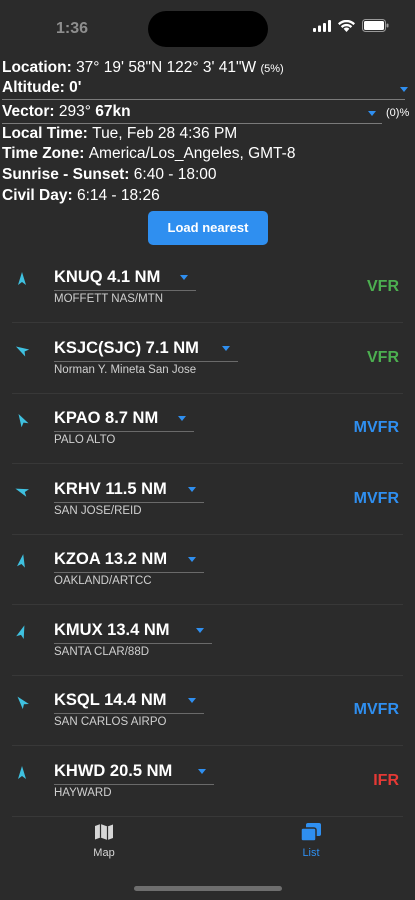 The height and width of the screenshot is (900, 415). I want to click on flight-category-badge: IFR, so click(386, 780).